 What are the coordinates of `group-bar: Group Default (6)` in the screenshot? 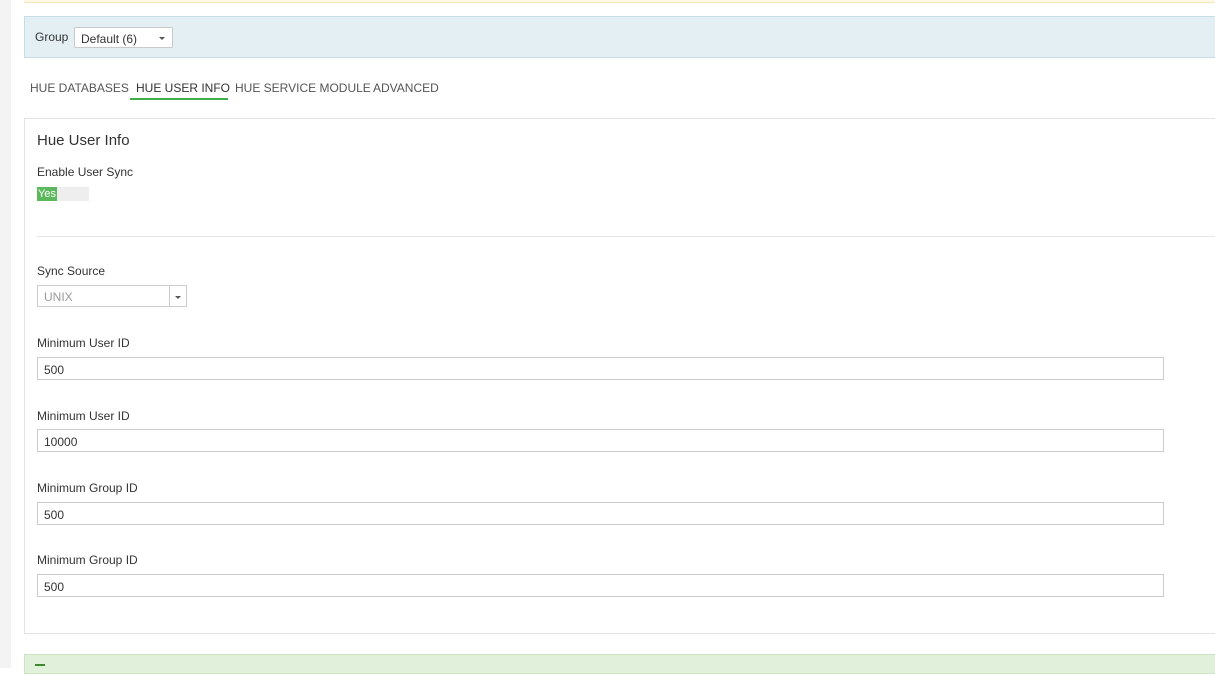 It's located at (619, 37).